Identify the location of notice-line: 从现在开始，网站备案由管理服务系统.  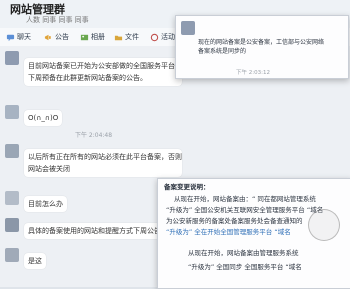
(243, 253).